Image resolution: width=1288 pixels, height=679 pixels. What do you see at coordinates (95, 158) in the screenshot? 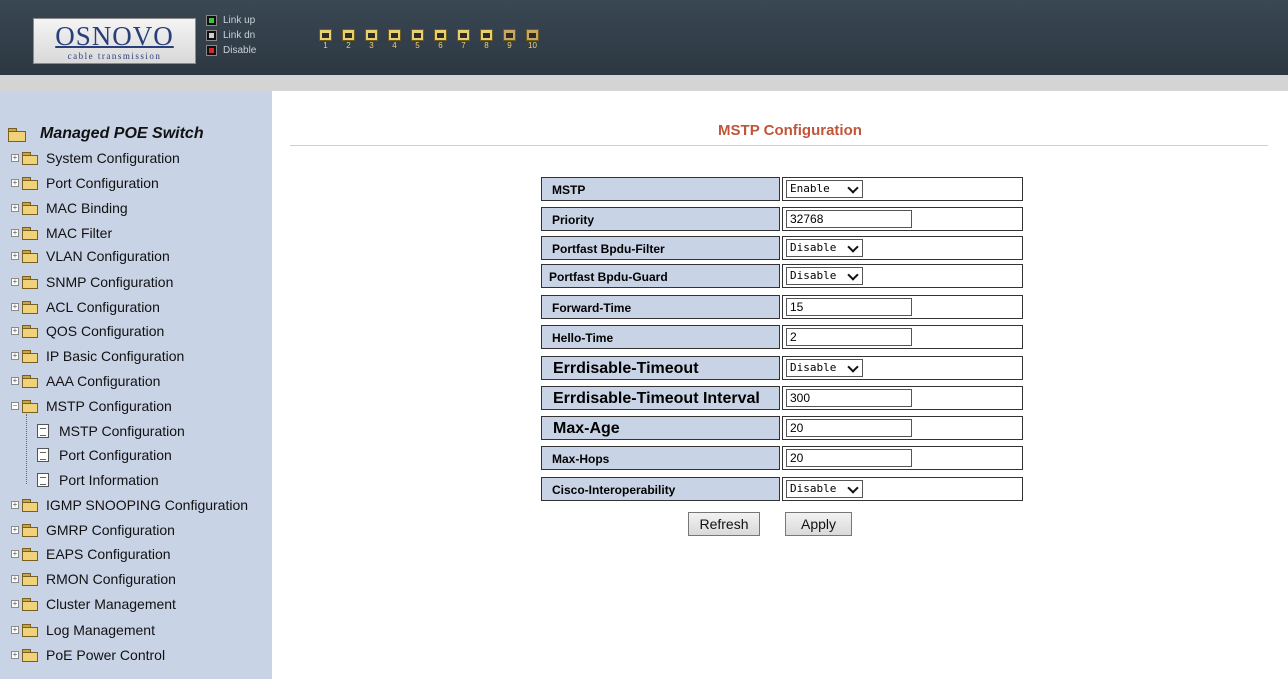
I see `sidebar-item-system-configuration: + System Configuration` at bounding box center [95, 158].